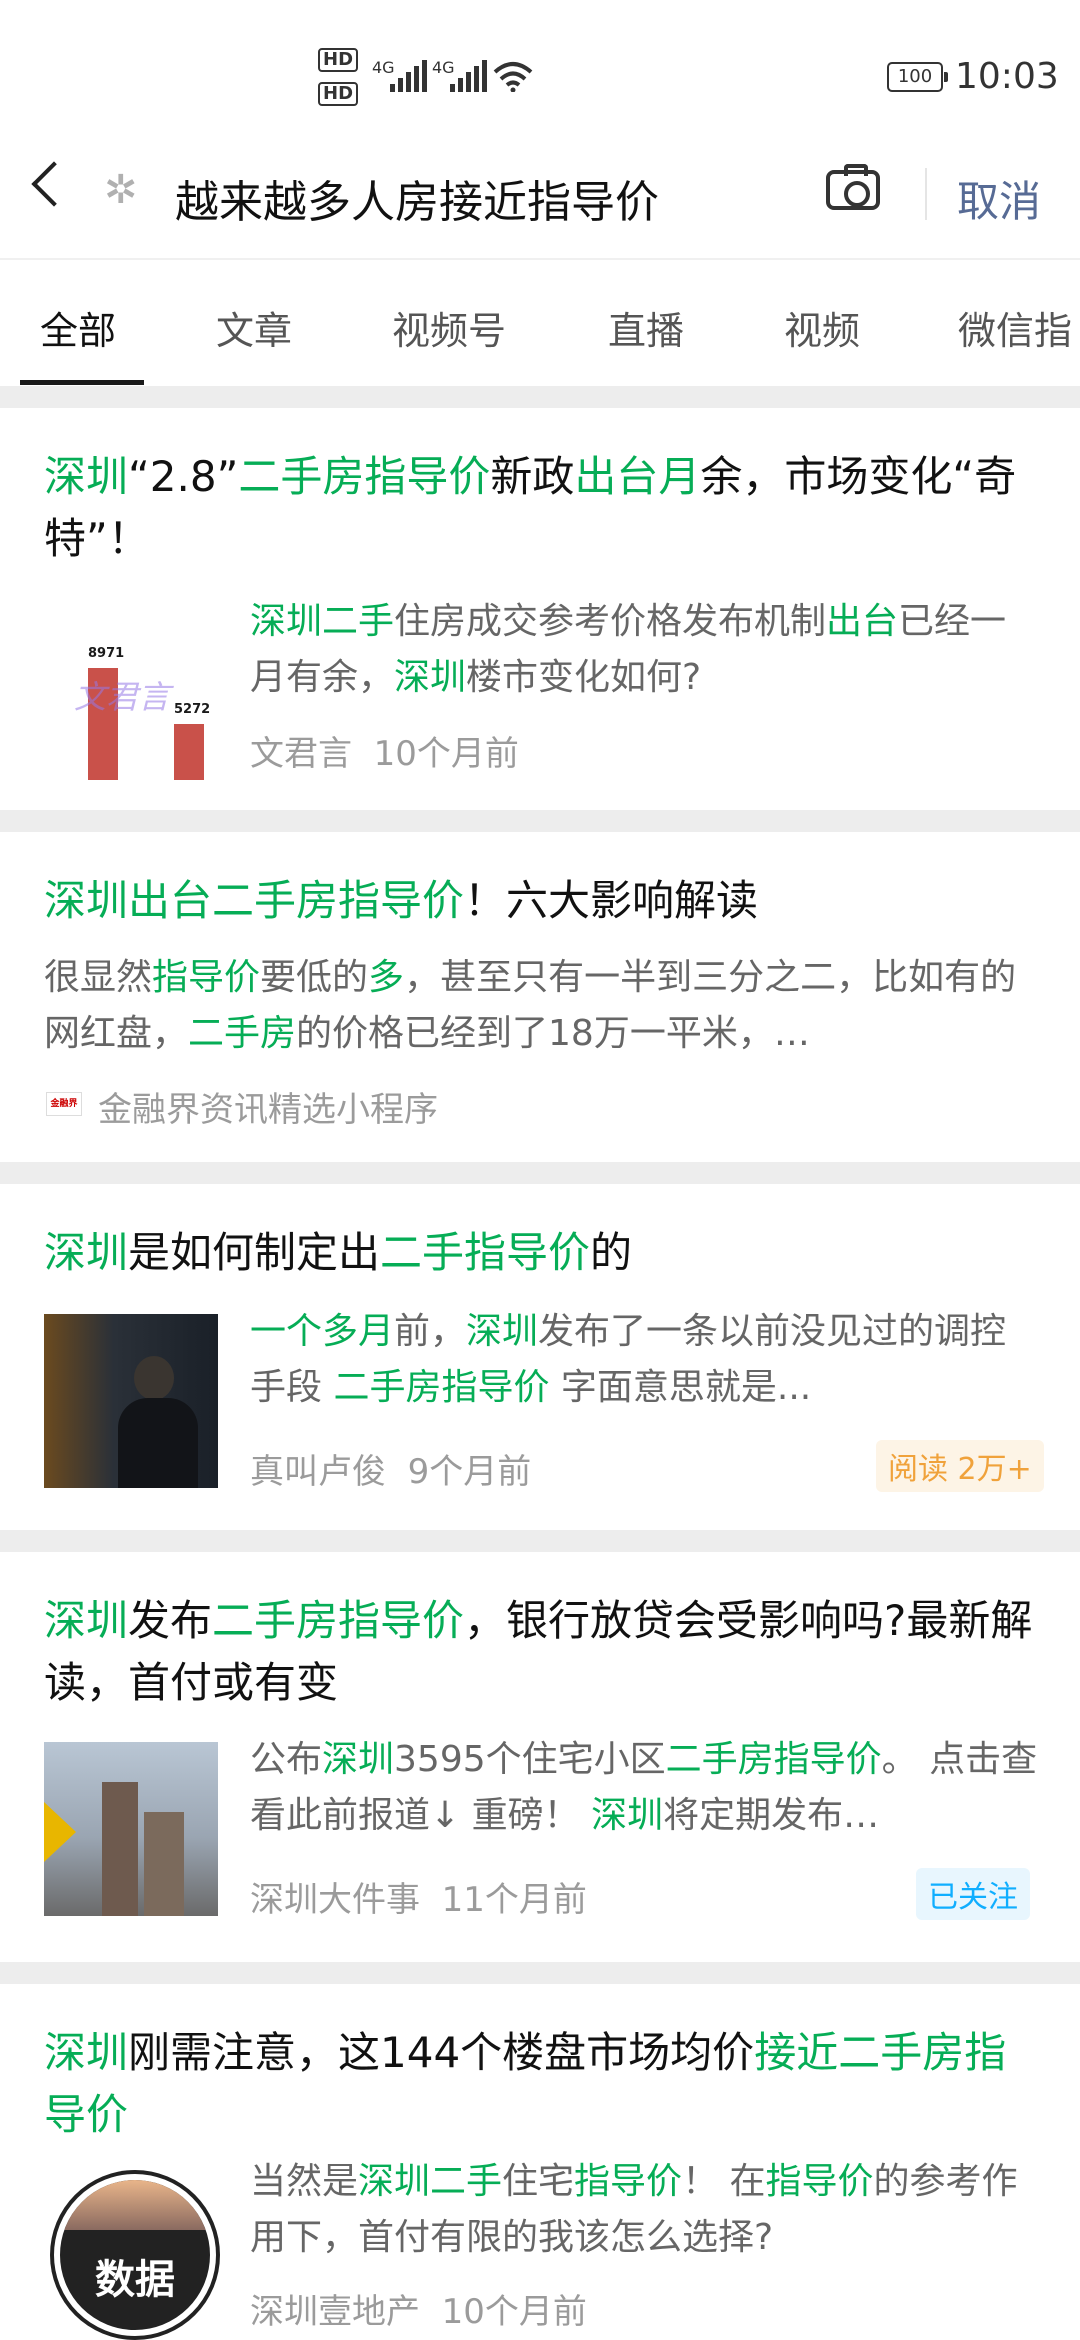 The image size is (1080, 2340). I want to click on result-source: 深圳壹地产 10个月前, so click(418, 2308).